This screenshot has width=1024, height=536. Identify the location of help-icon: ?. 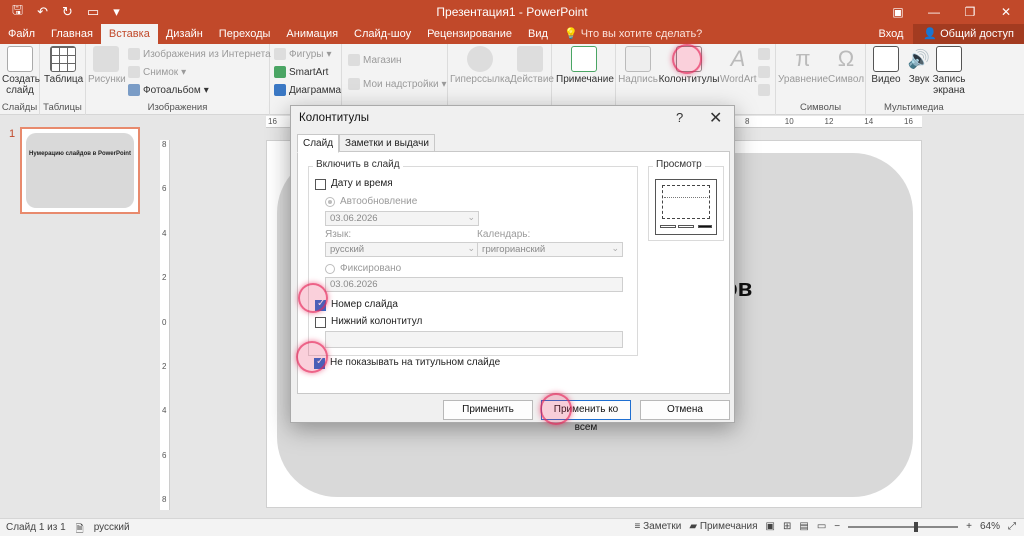
(679, 117).